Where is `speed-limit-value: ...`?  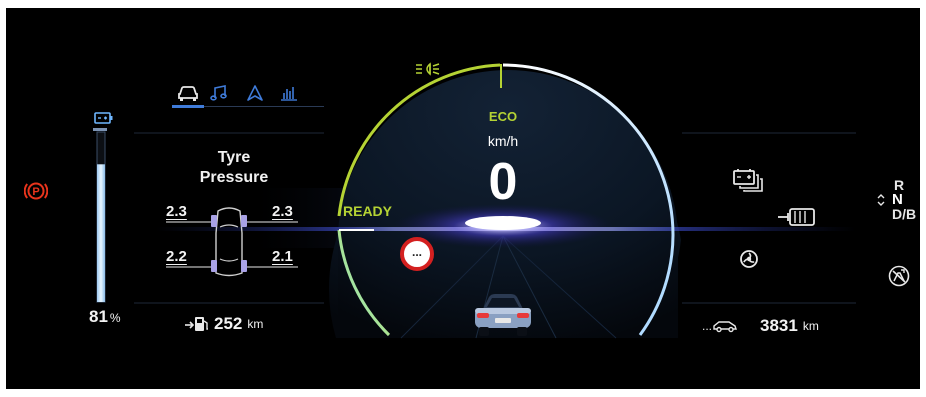
speed-limit-value: ... is located at coordinates (416, 252).